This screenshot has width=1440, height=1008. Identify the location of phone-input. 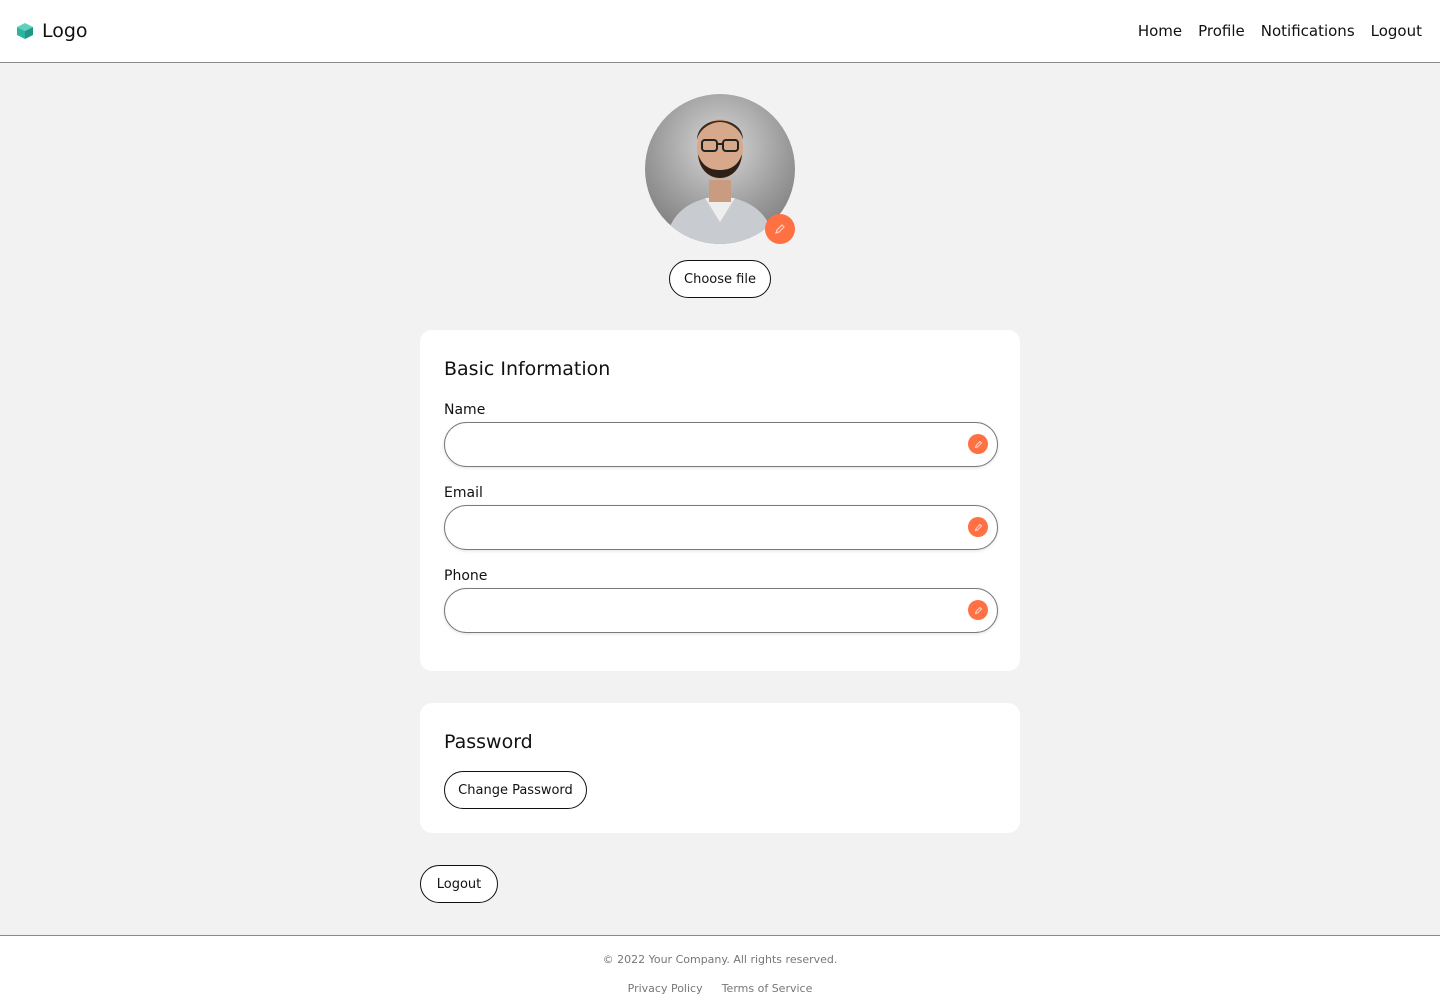
(711, 610).